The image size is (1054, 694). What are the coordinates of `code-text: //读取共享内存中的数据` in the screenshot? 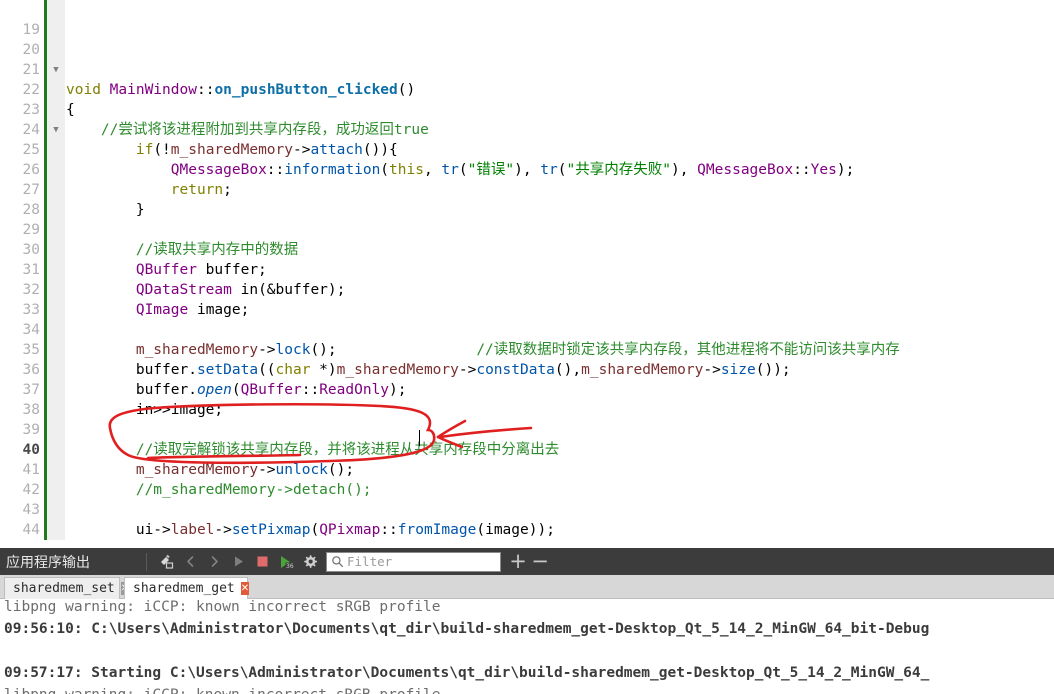 It's located at (182, 250).